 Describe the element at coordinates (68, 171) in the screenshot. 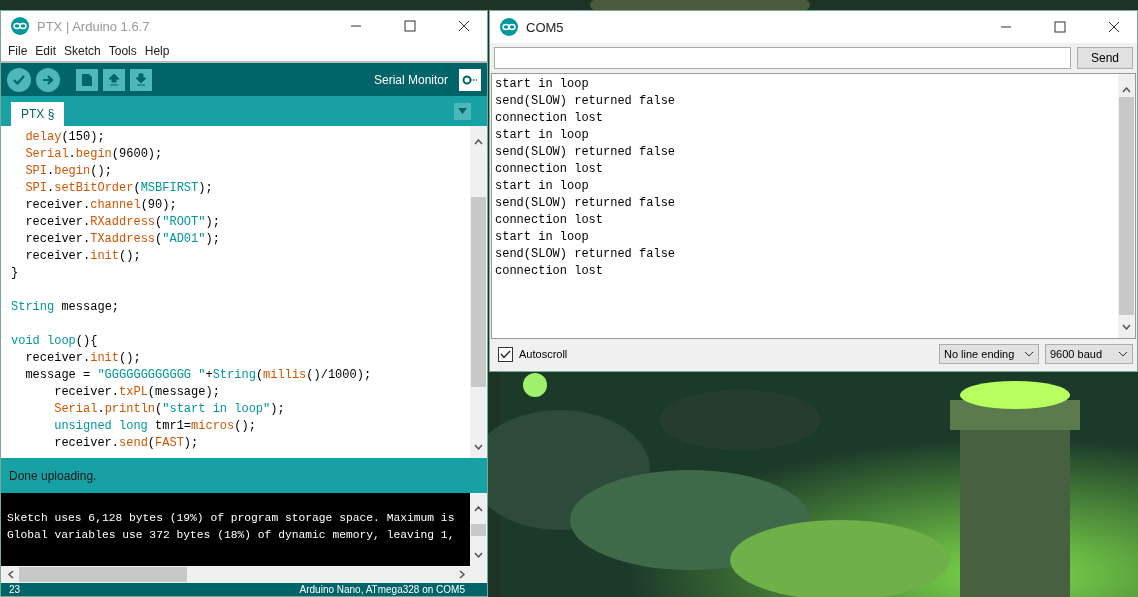

I see `code-line: SPI.begin();` at that location.